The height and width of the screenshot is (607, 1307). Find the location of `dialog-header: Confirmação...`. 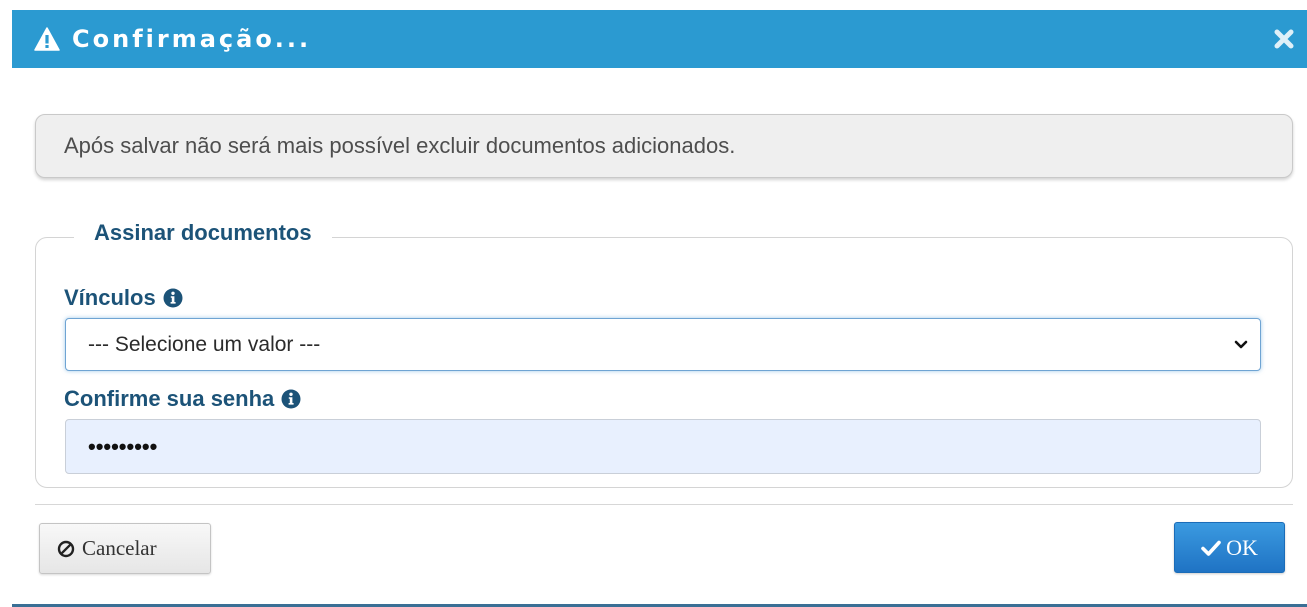

dialog-header: Confirmação... is located at coordinates (659, 39).